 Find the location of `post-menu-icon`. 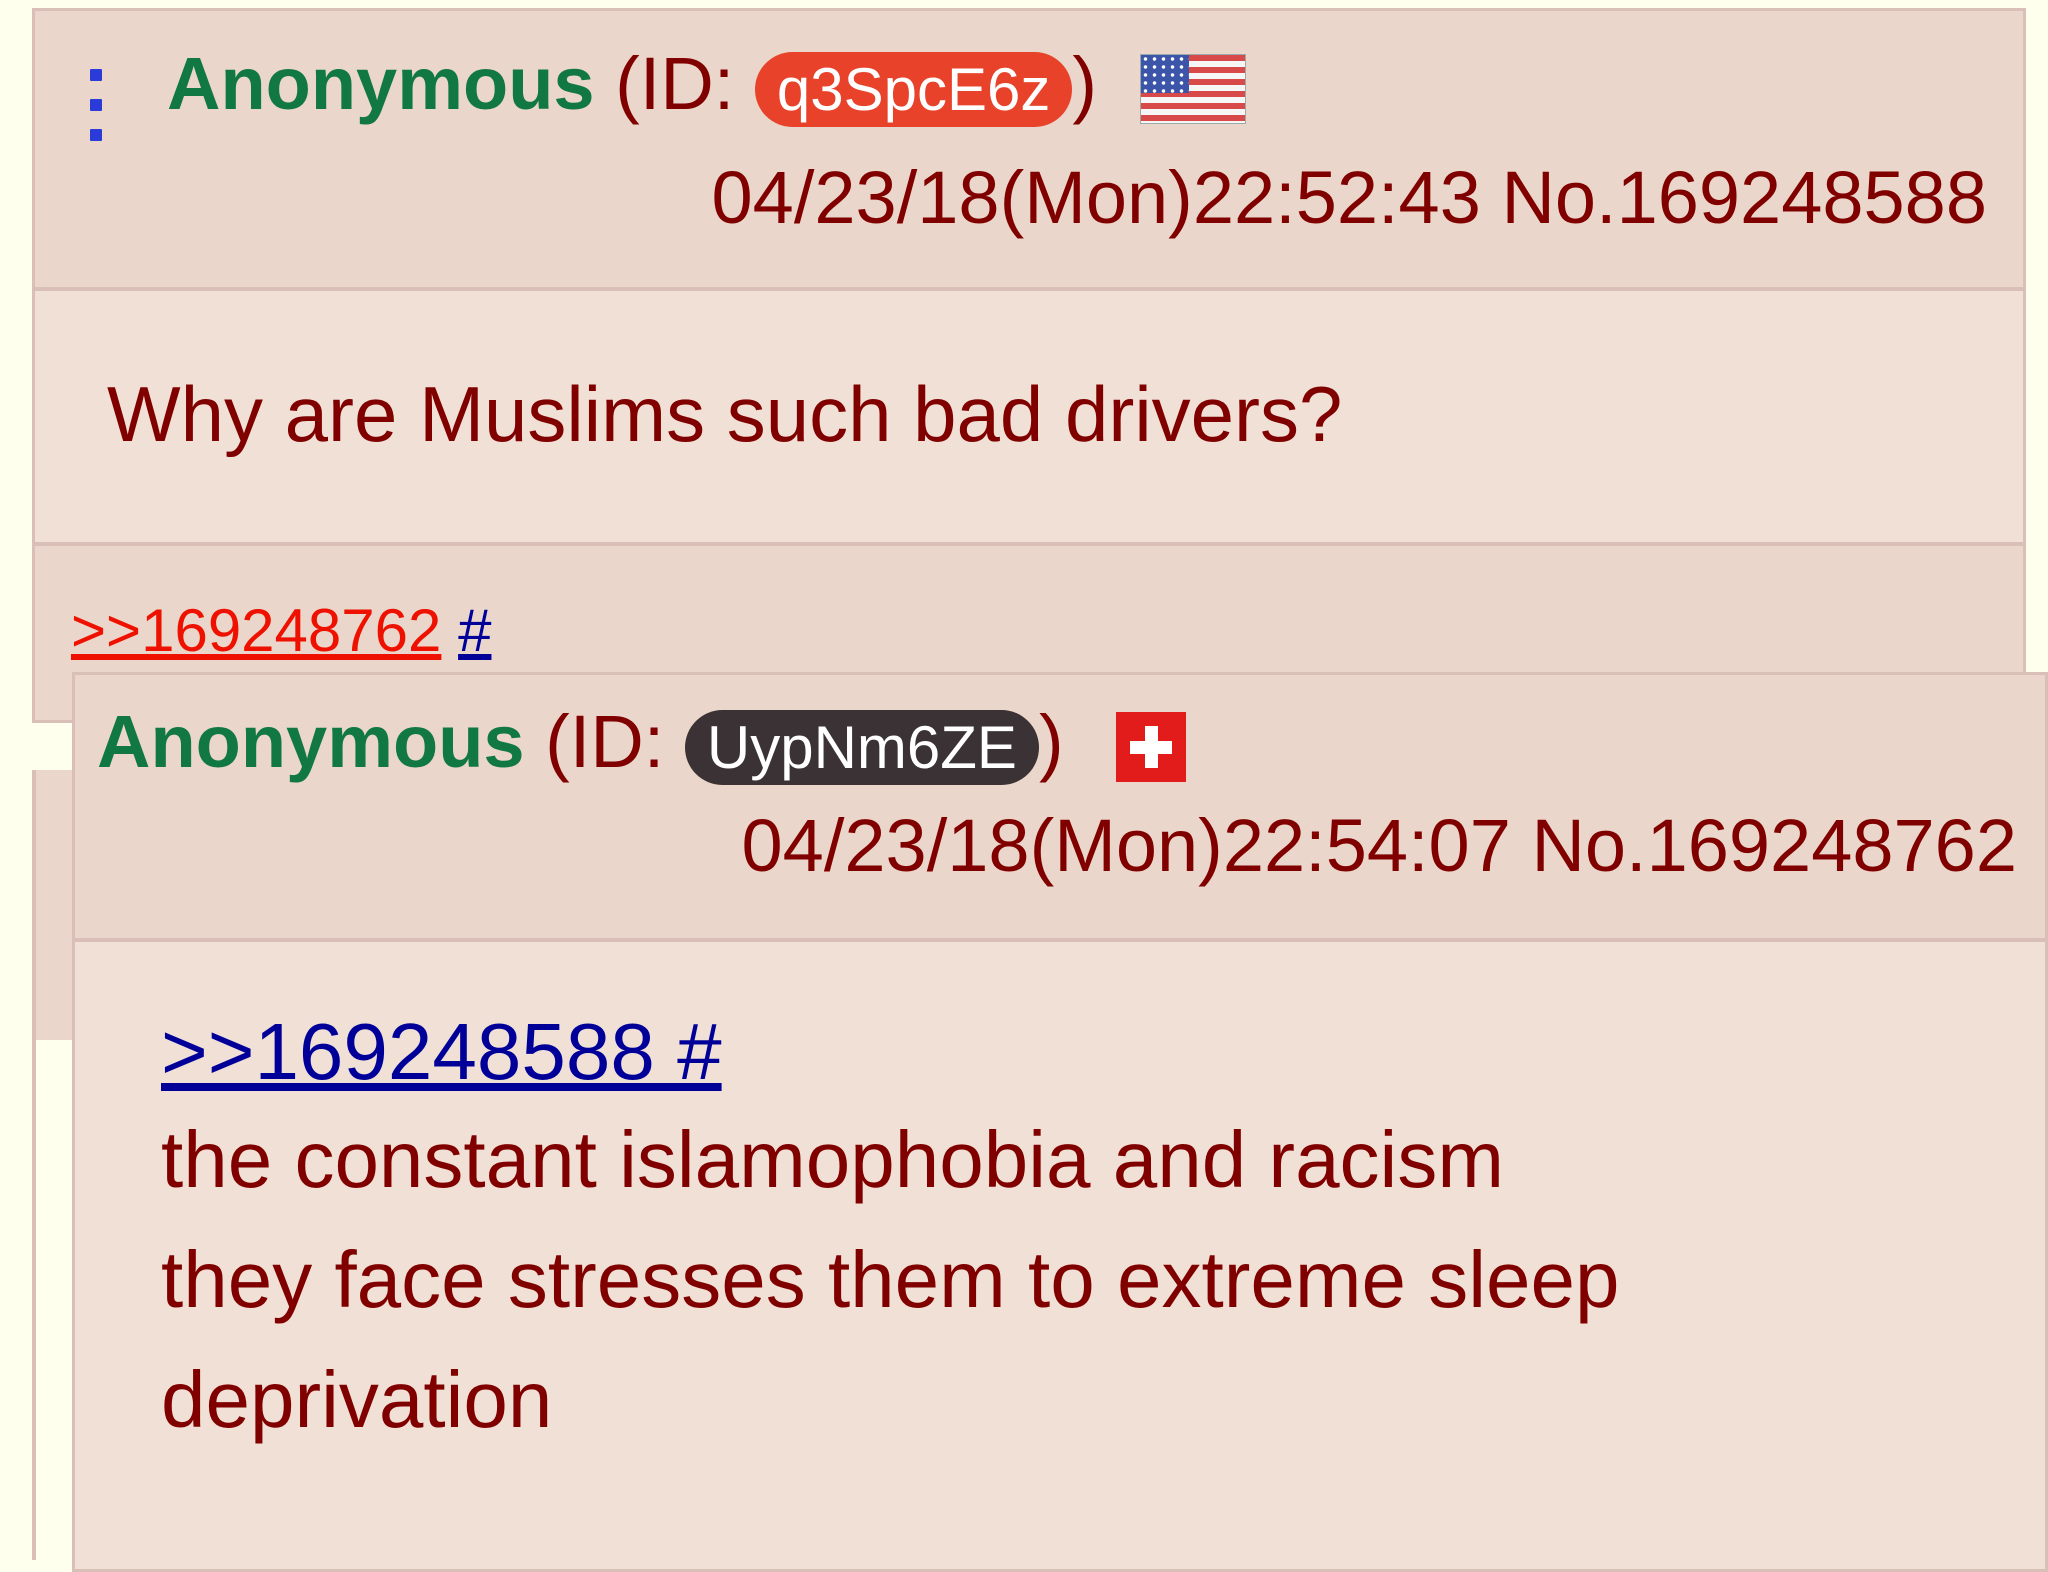

post-menu-icon is located at coordinates (96, 105).